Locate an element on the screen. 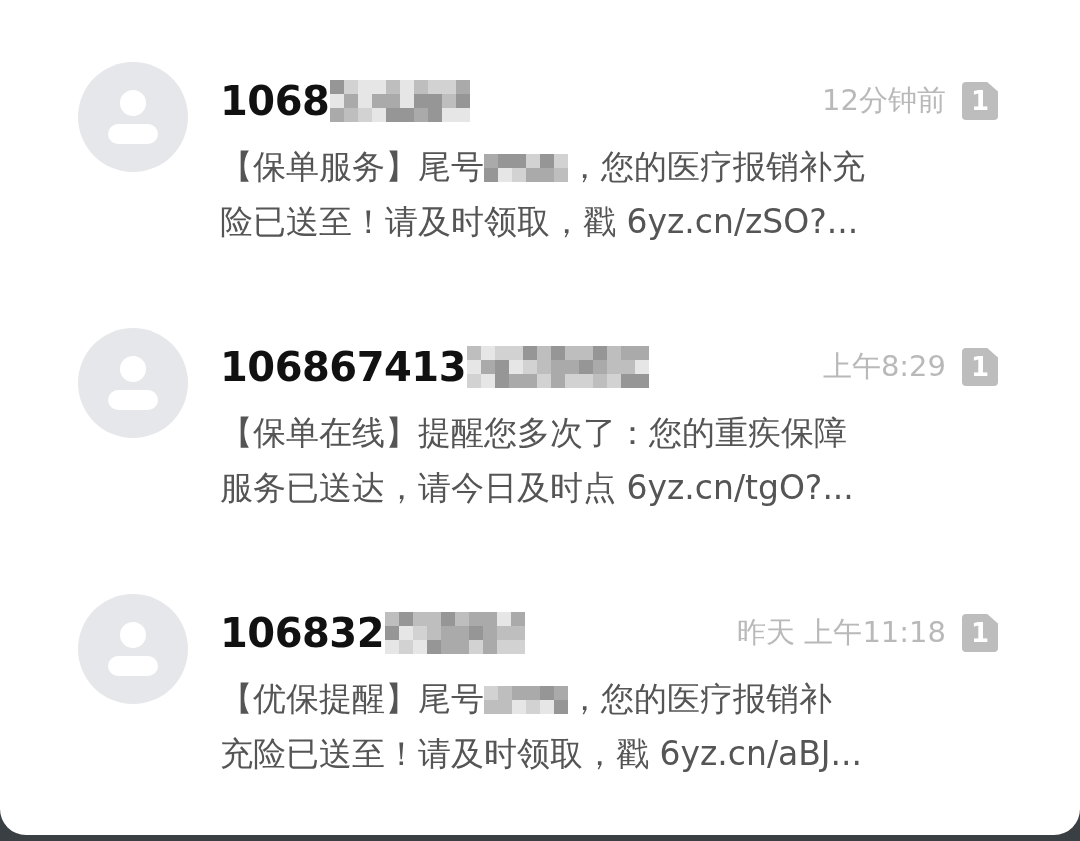 Image resolution: width=1080 pixels, height=841 pixels. sender-number: 1068 is located at coordinates (275, 101).